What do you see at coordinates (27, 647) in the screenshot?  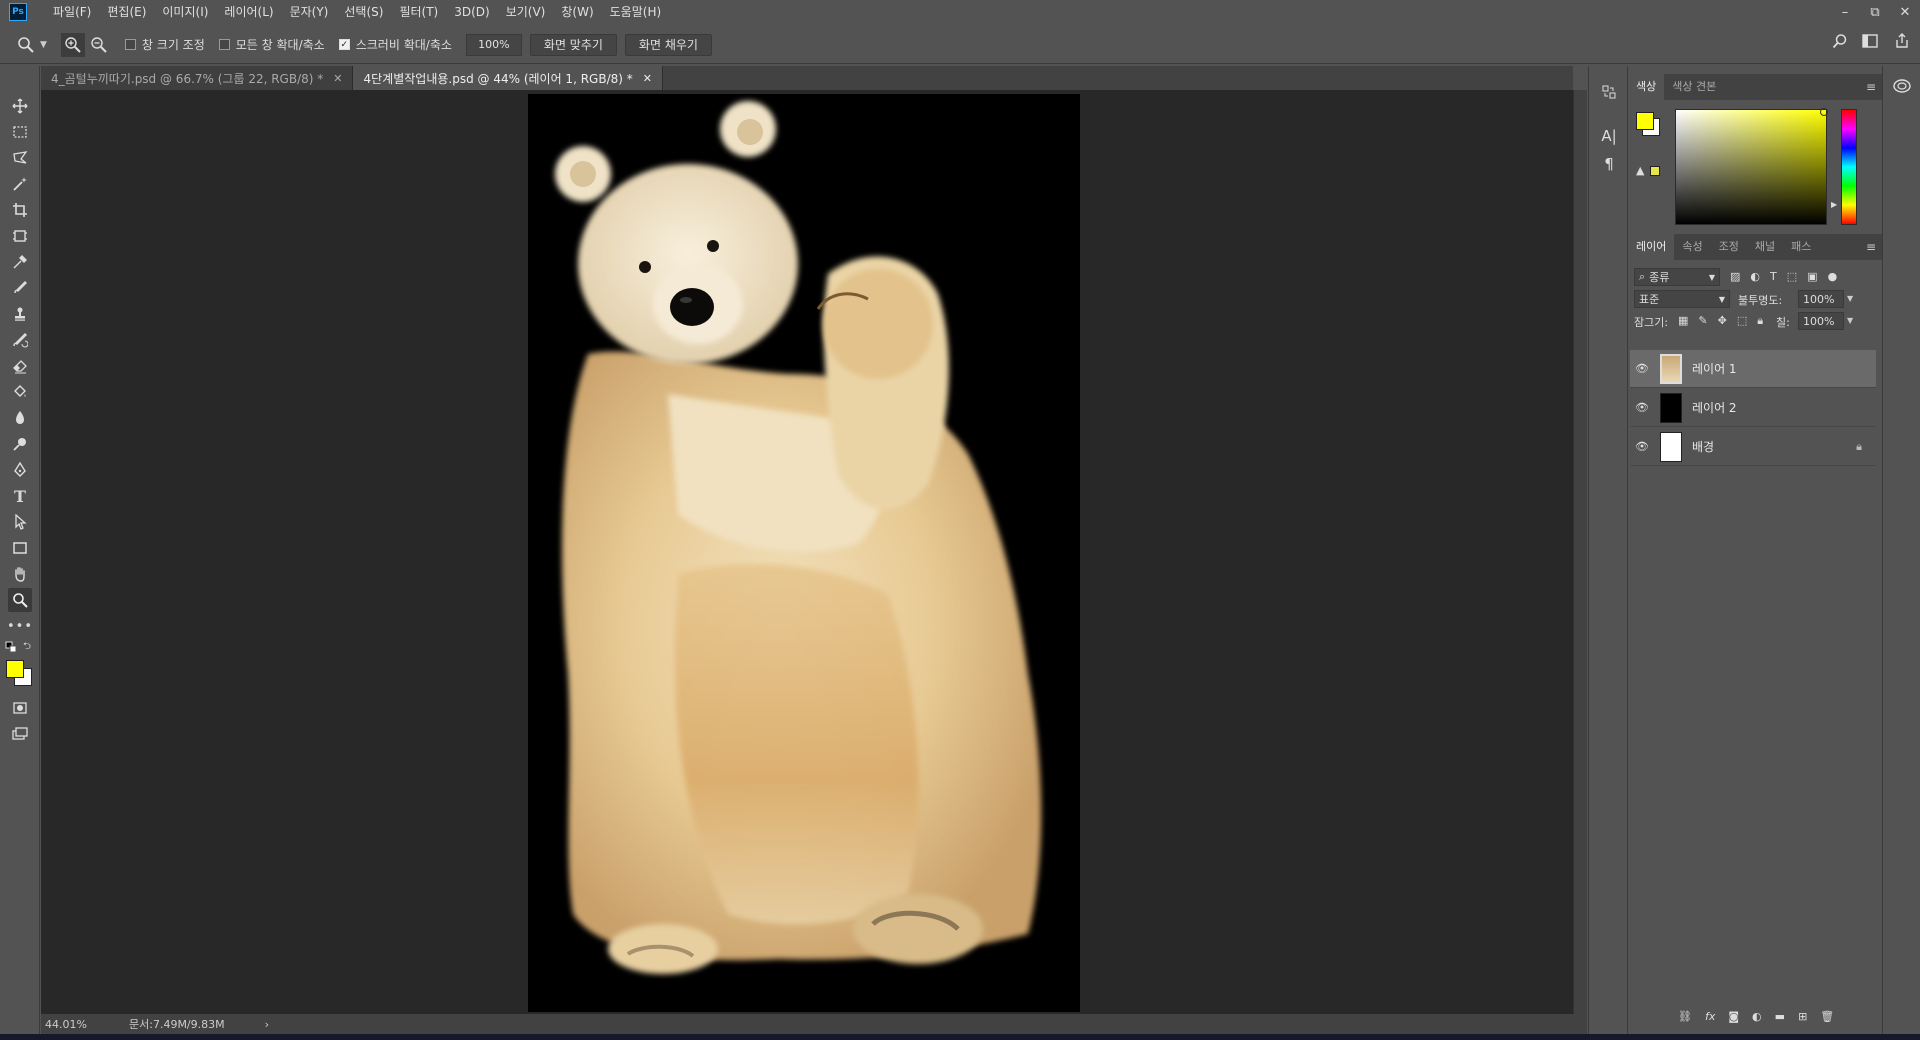 I see `swap-colors-icon: ⮌` at bounding box center [27, 647].